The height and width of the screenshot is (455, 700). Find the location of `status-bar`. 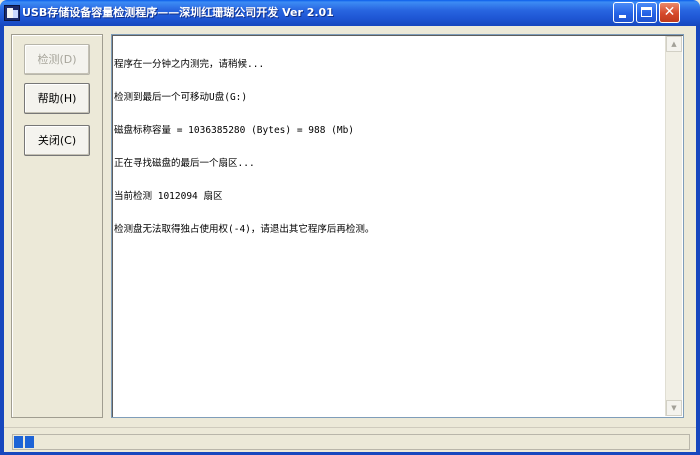

status-bar is located at coordinates (350, 439).